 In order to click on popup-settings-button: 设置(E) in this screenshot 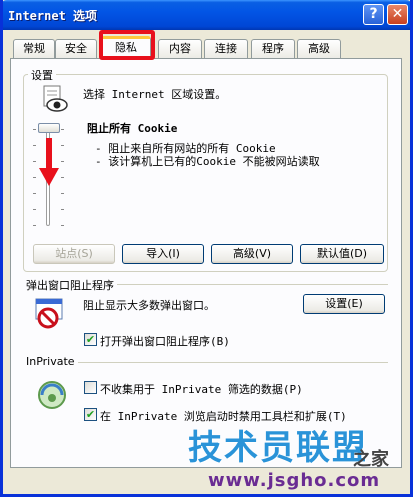, I will do `click(344, 304)`.